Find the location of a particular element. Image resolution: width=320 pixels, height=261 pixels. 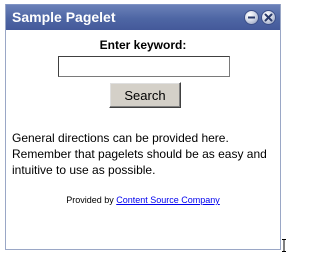

provided-by-prefix: Provided by is located at coordinates (90, 200).